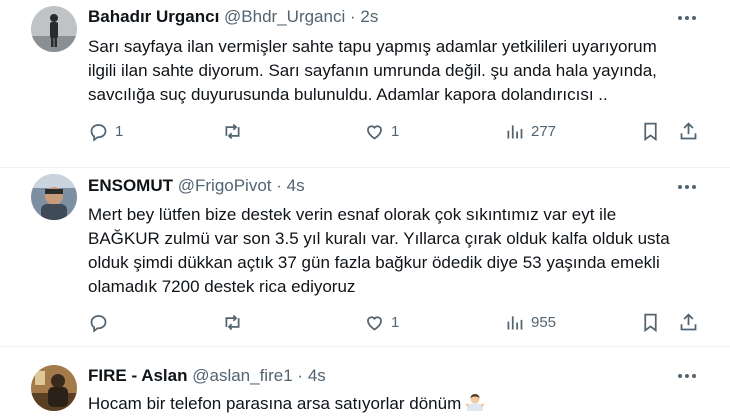 This screenshot has width=730, height=420. What do you see at coordinates (544, 131) in the screenshot?
I see `view-count: 277` at bounding box center [544, 131].